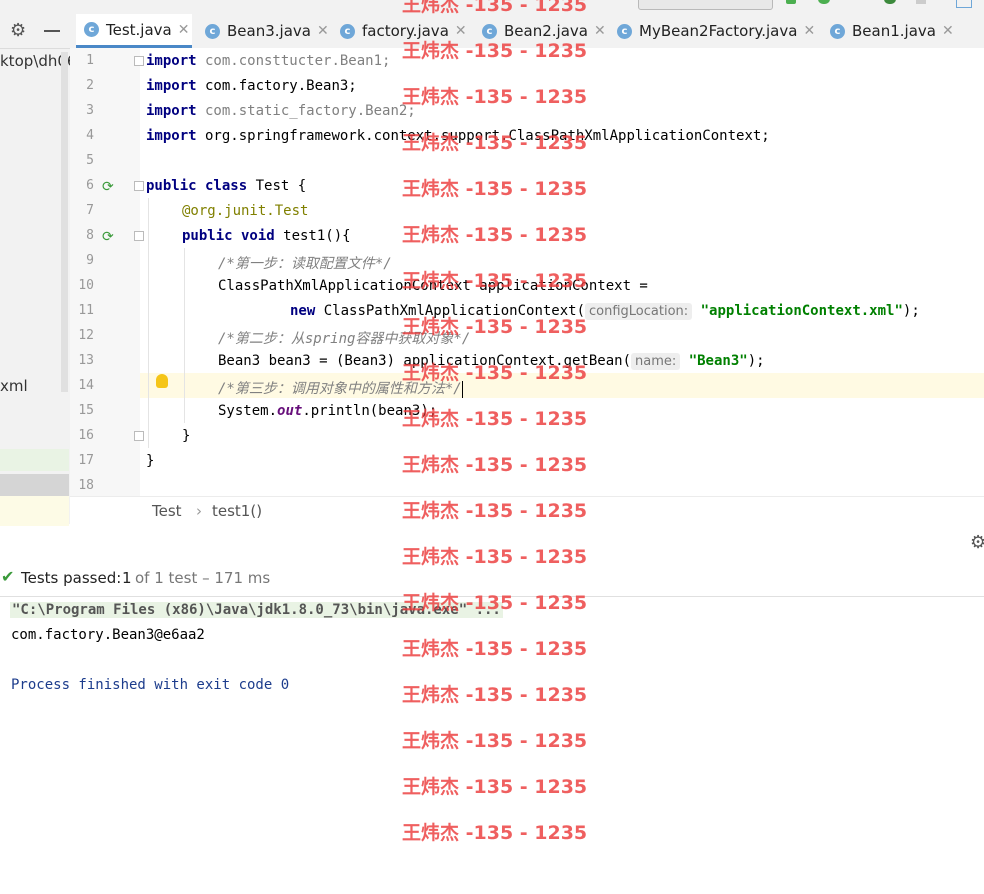  I want to click on annotation: Test, so click(291, 211).